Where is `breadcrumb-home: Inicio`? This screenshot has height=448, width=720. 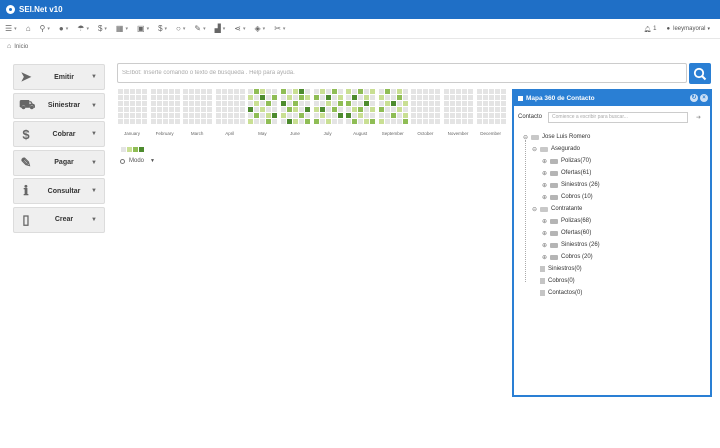
breadcrumb-home: Inicio is located at coordinates (21, 47).